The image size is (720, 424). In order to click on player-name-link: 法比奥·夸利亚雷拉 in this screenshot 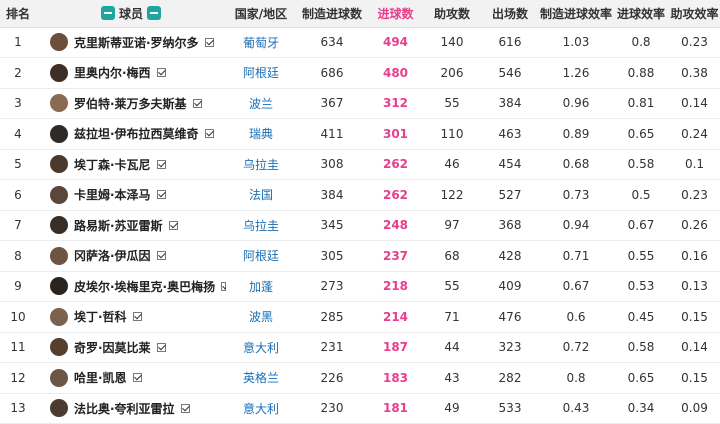, I will do `click(124, 408)`.